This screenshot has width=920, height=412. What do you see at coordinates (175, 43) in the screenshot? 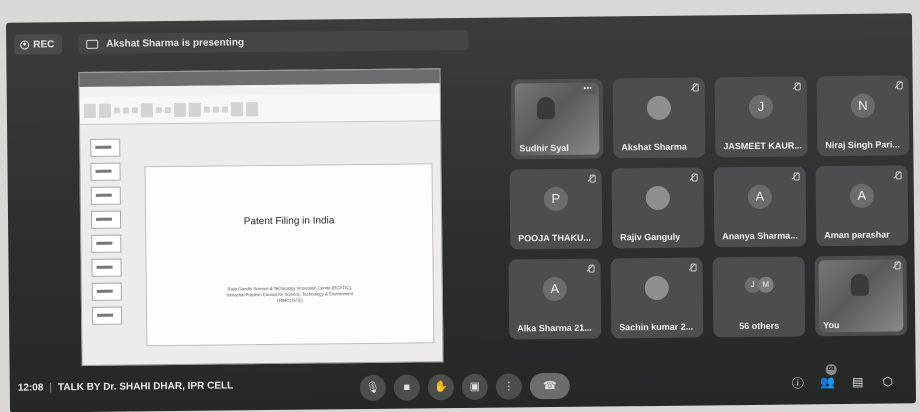
I see `presenting-text: Akshat Sharma is presenting` at bounding box center [175, 43].